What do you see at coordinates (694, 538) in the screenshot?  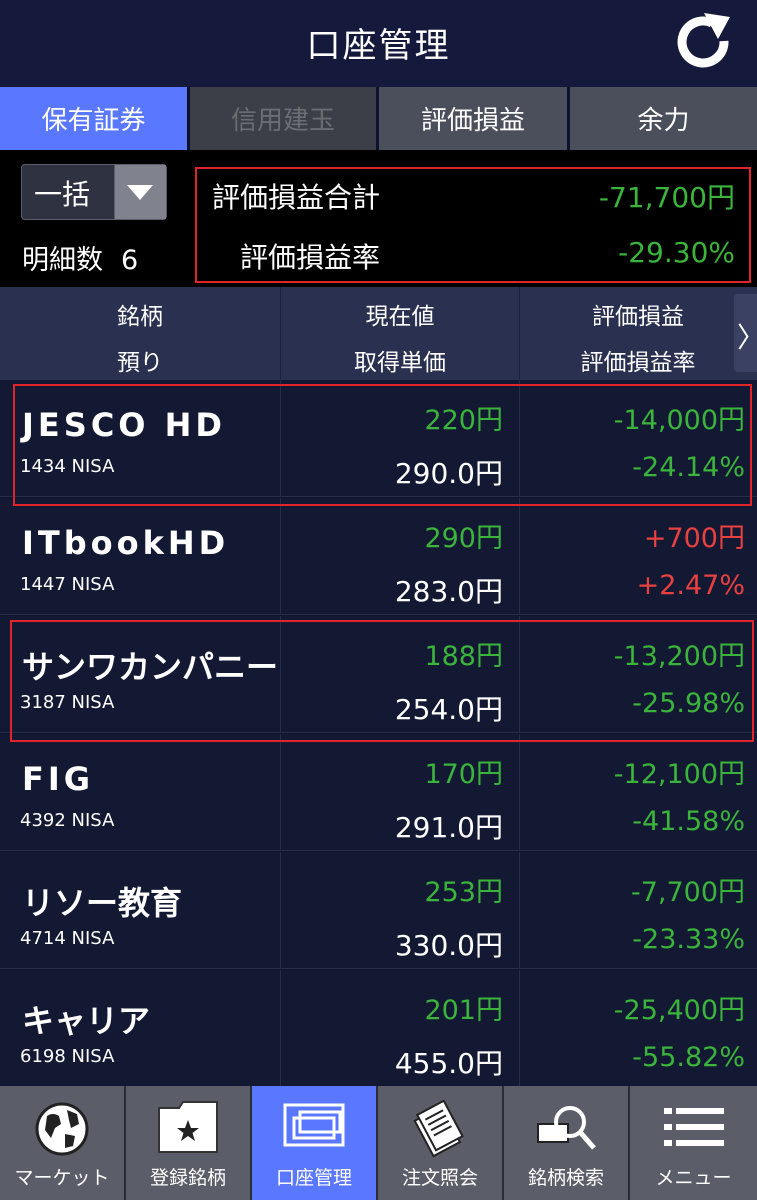 I see `unrealized-pl: +700円` at bounding box center [694, 538].